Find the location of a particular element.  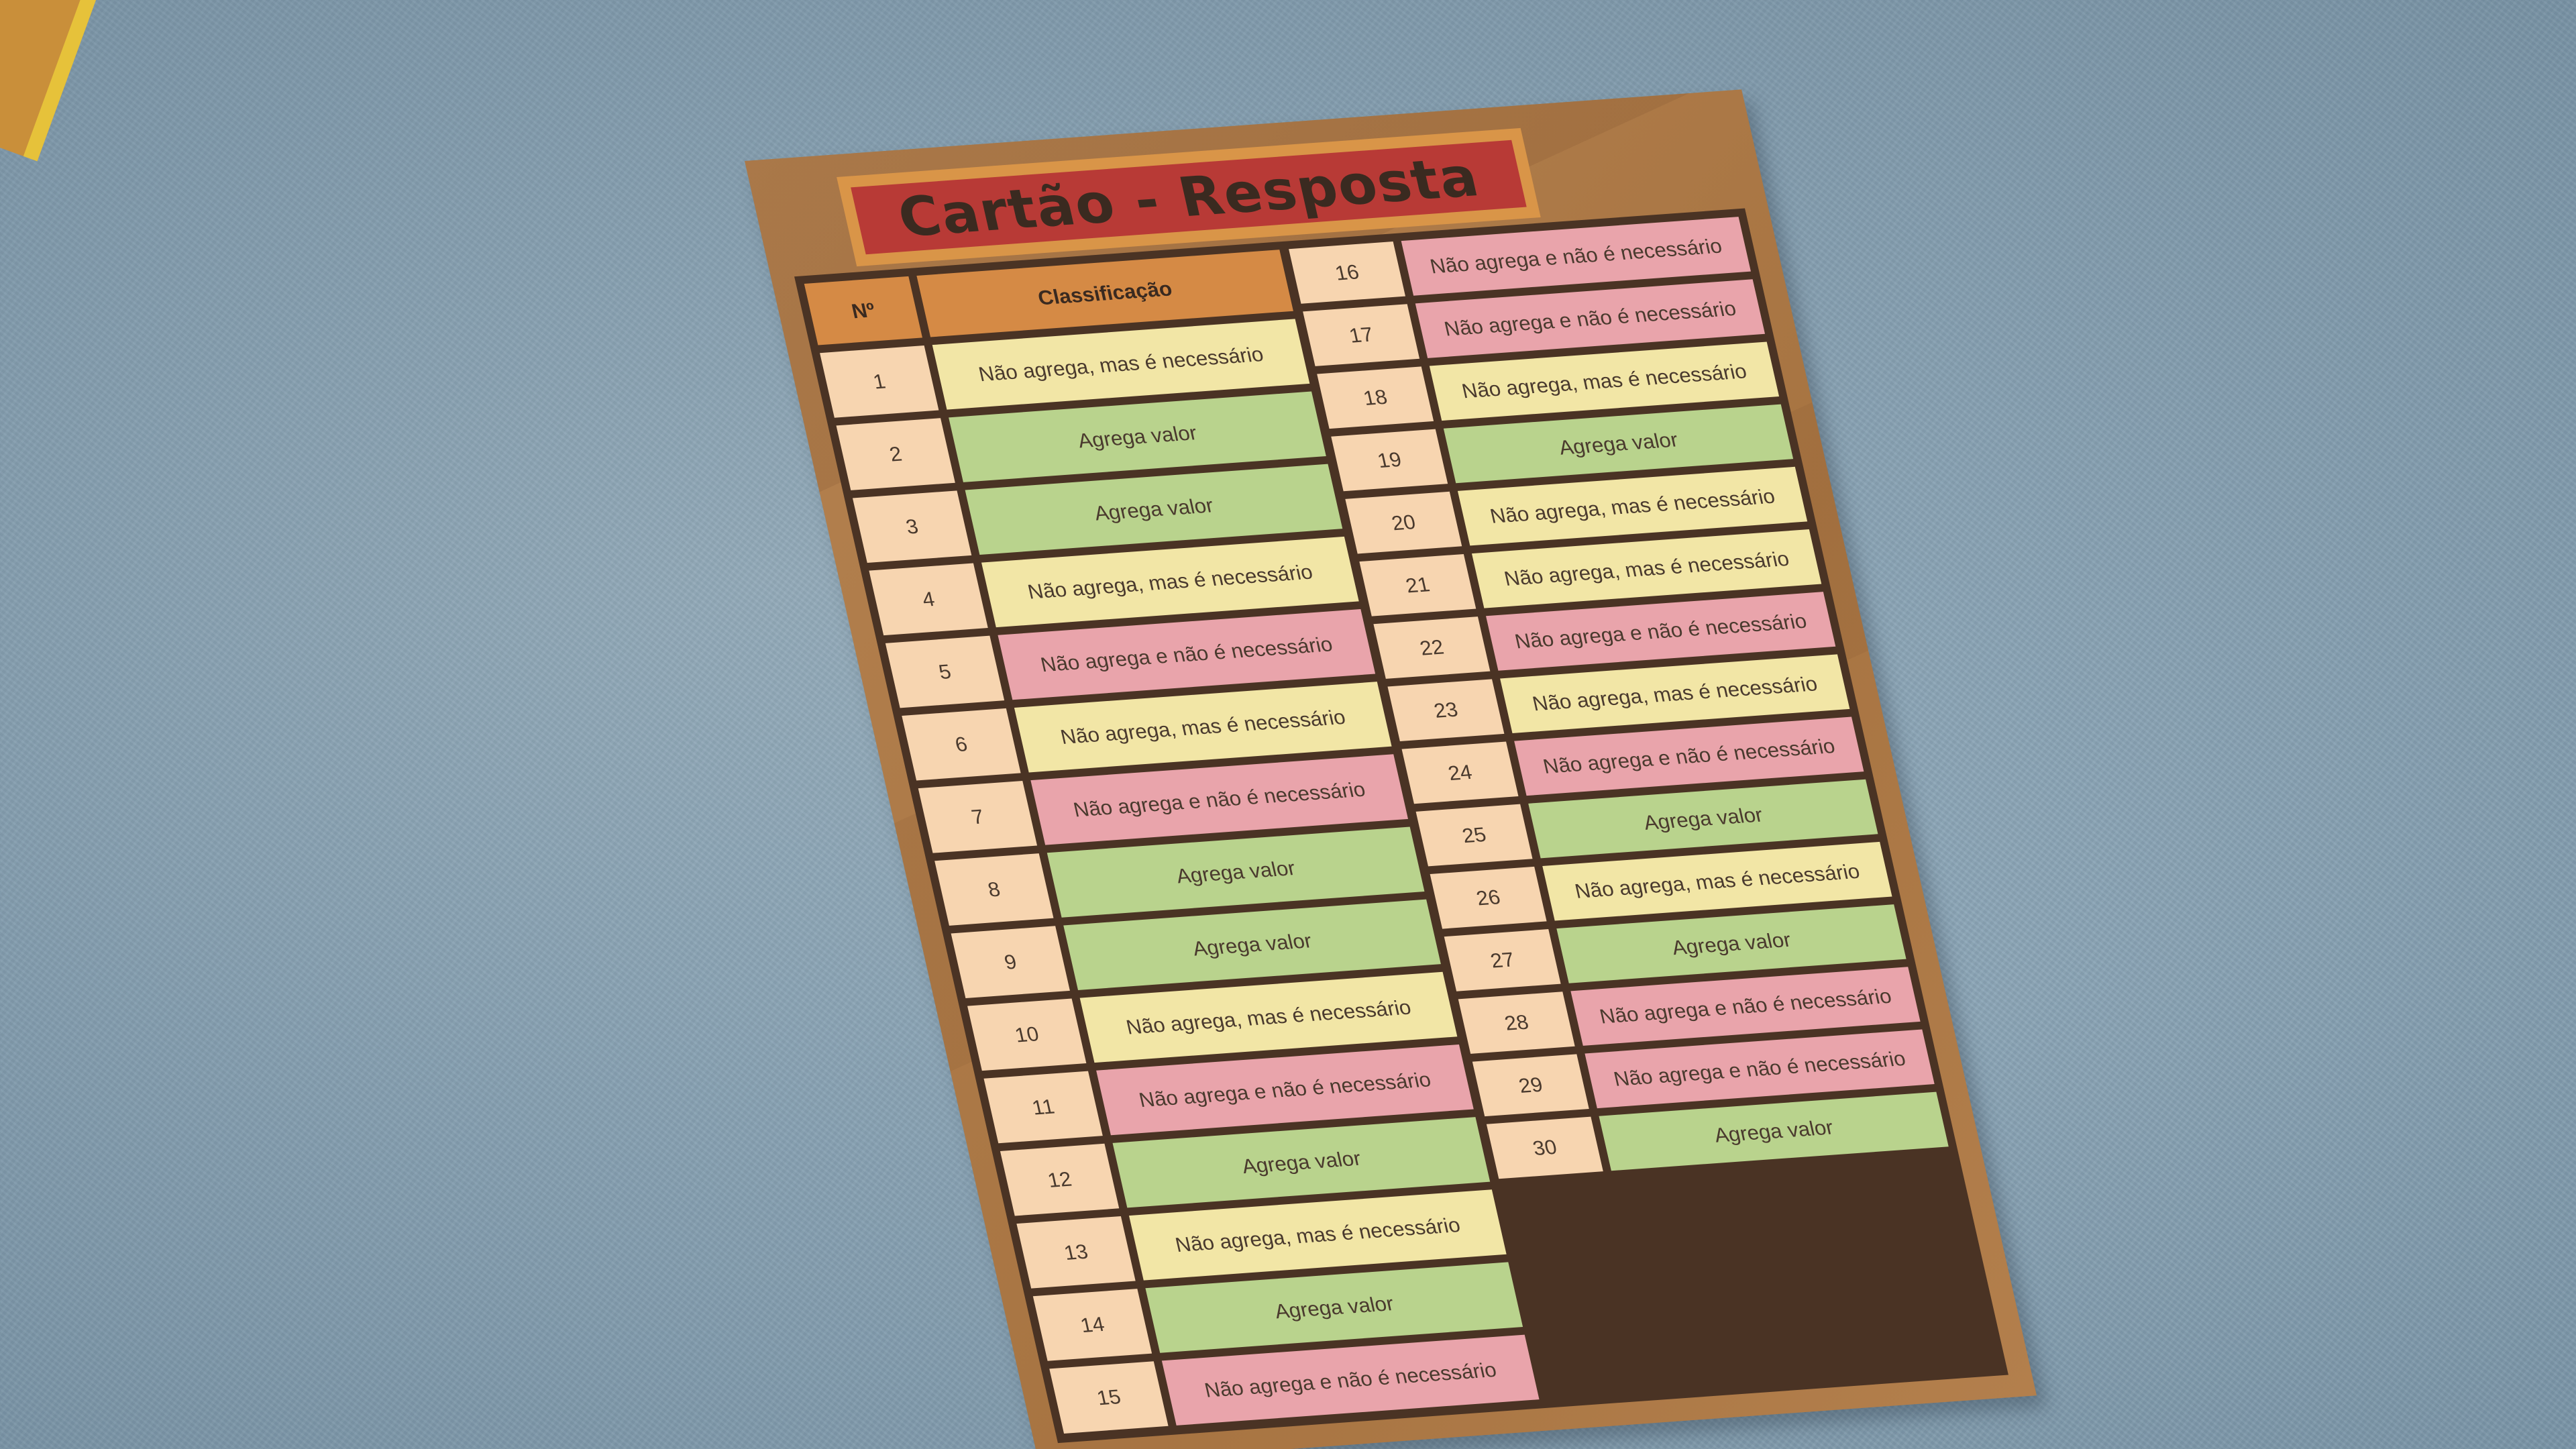

row-number: 5 is located at coordinates (945, 671).